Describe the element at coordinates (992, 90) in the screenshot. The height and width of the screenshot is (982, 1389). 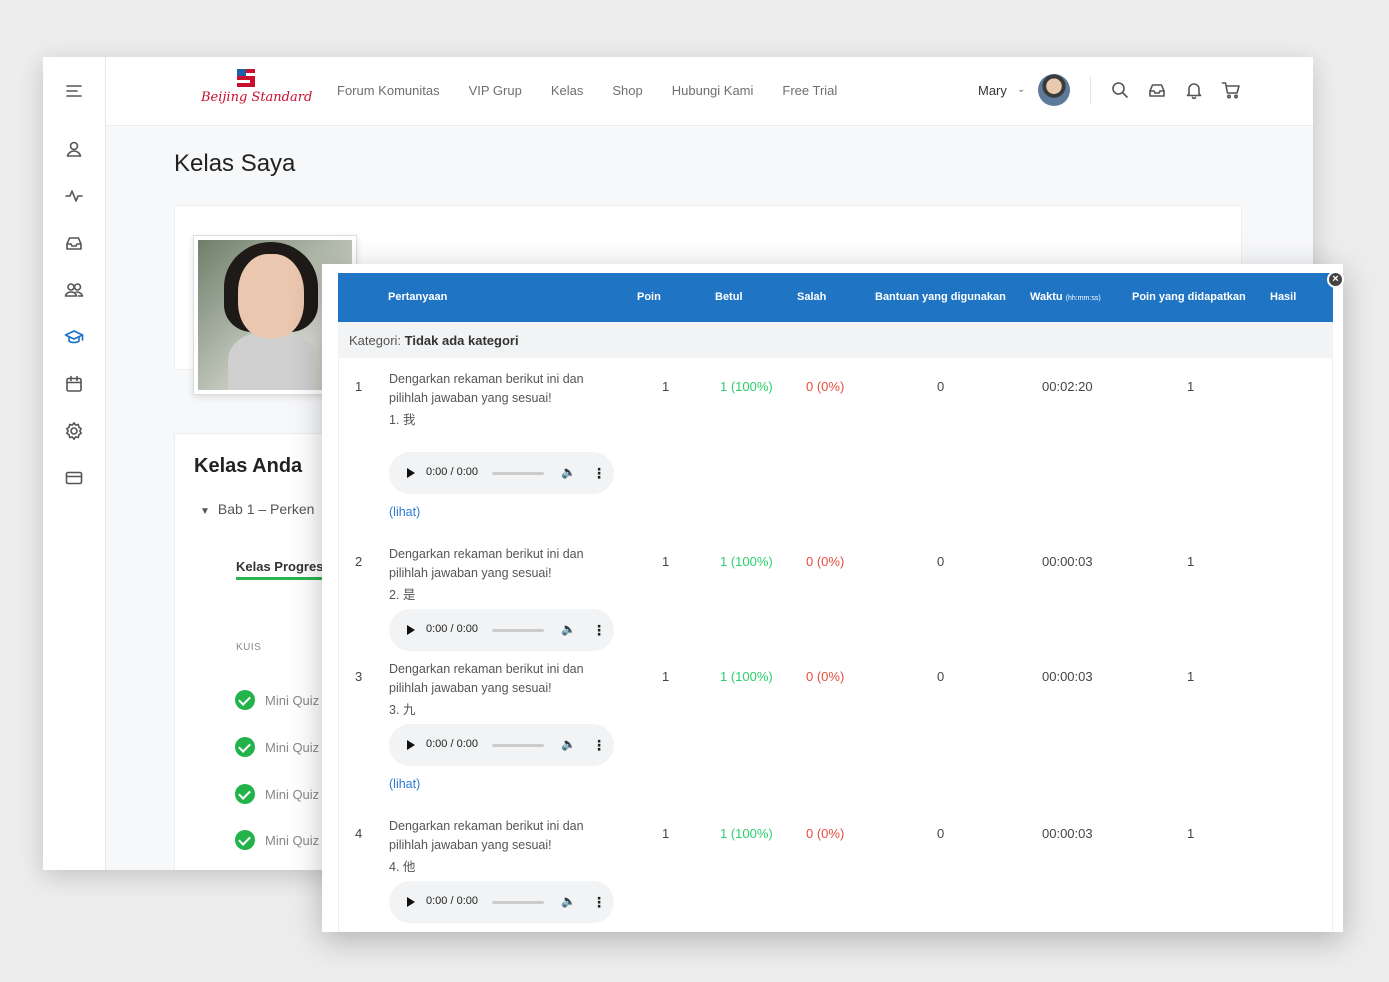
I see `user-name: Mary` at that location.